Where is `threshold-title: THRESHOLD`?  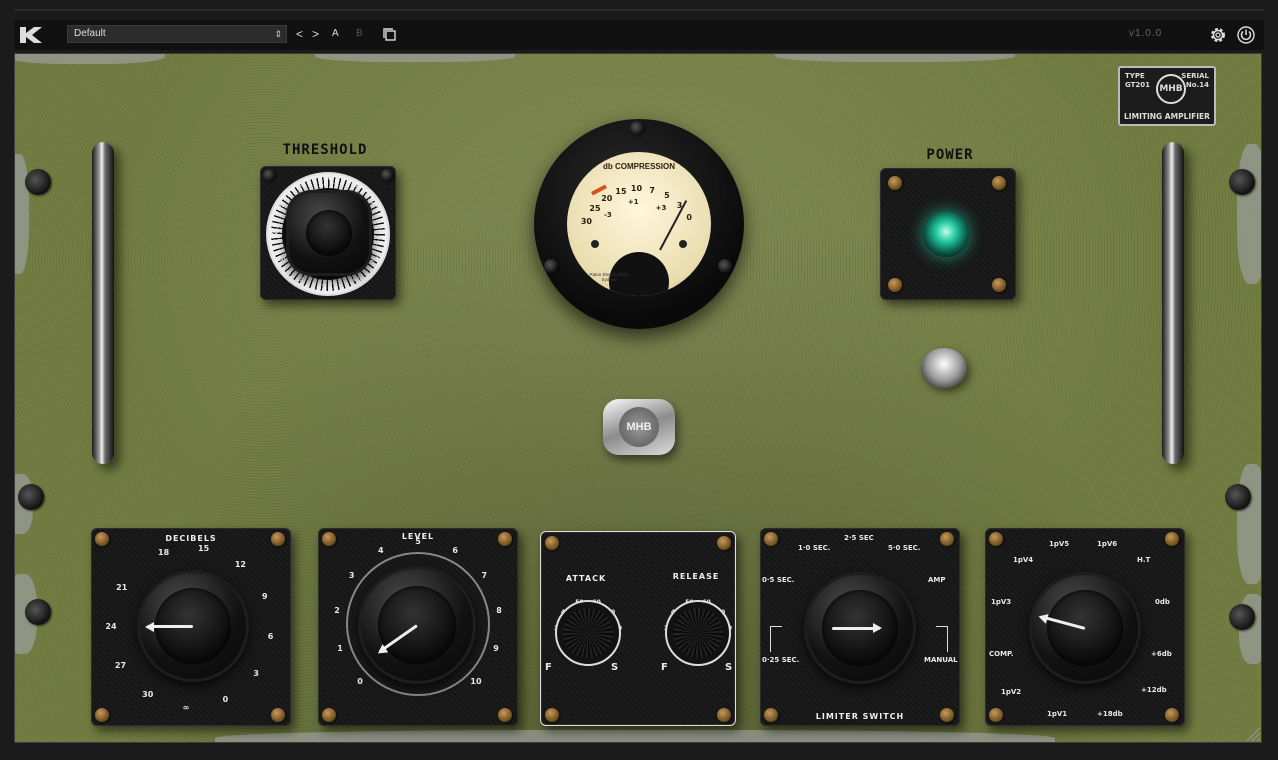
threshold-title: THRESHOLD is located at coordinates (325, 150).